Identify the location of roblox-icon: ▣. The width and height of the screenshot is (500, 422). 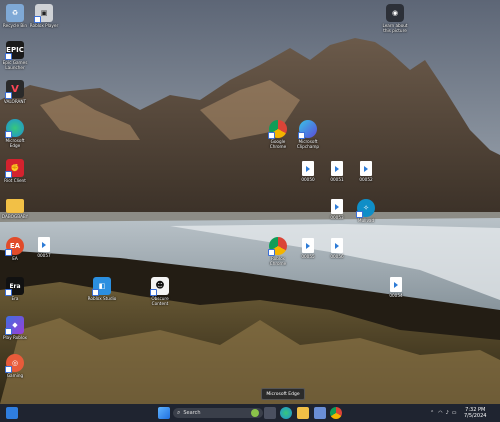
(43, 13).